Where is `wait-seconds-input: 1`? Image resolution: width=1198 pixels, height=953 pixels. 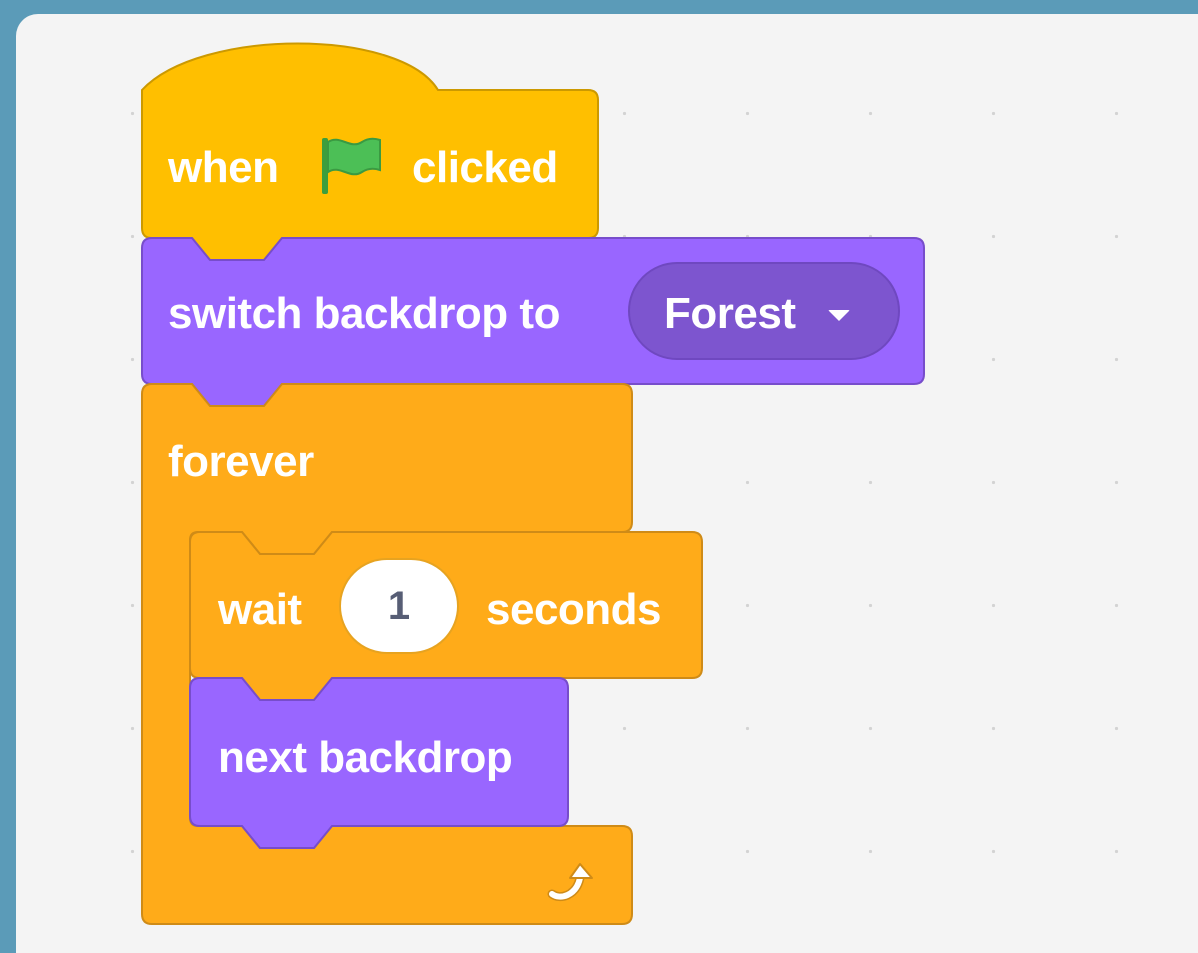 wait-seconds-input: 1 is located at coordinates (399, 606).